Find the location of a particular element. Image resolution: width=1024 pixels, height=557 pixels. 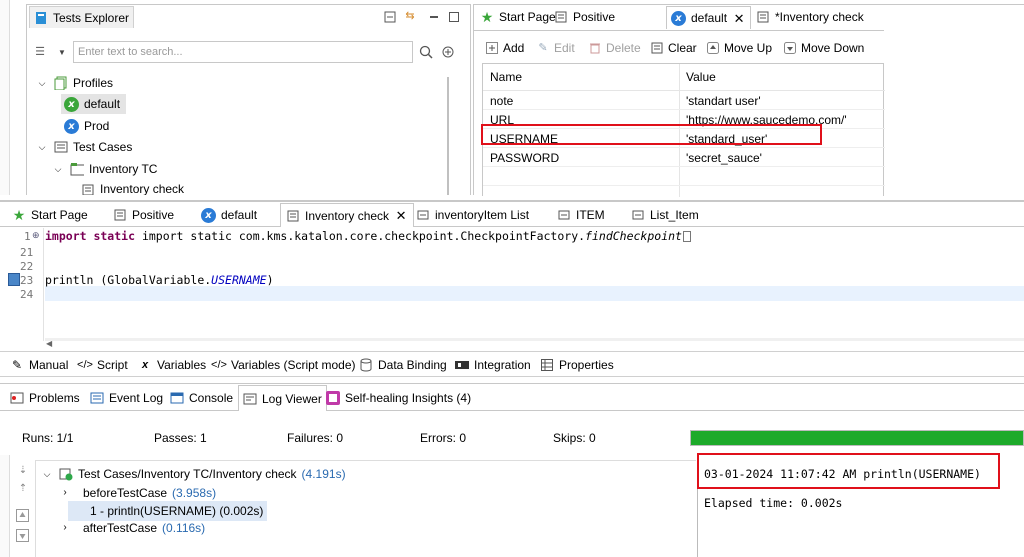

scroll-left-icon: ◀ is located at coordinates (49, 343).